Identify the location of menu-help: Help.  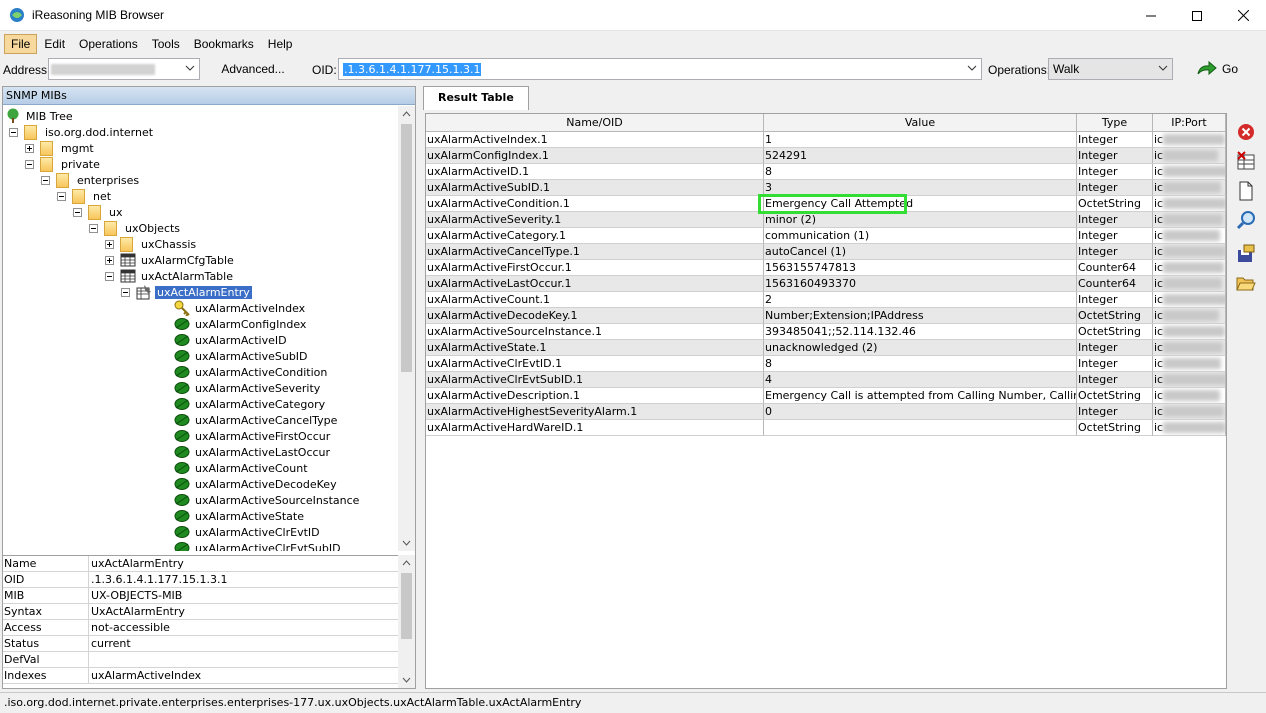
(280, 44).